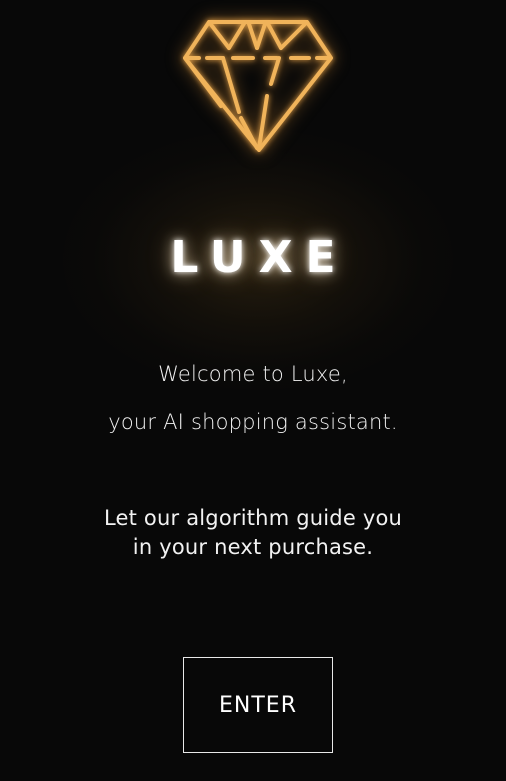  What do you see at coordinates (259, 257) in the screenshot?
I see `brand-title: LUXE` at bounding box center [259, 257].